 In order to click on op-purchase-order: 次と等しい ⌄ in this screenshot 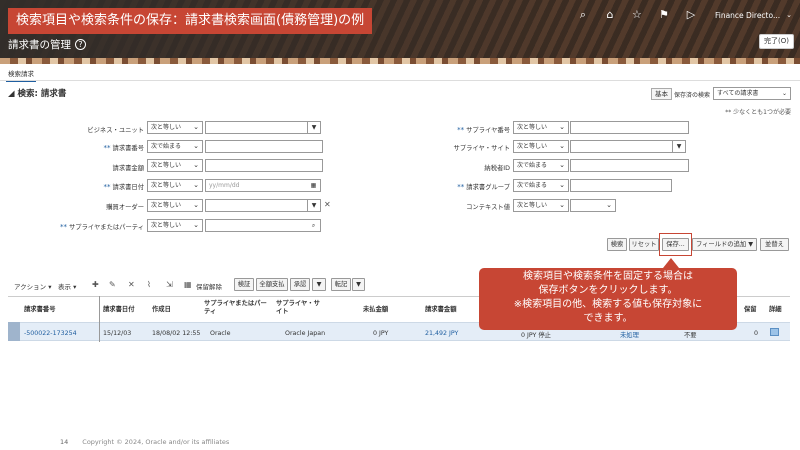, I will do `click(175, 205)`.